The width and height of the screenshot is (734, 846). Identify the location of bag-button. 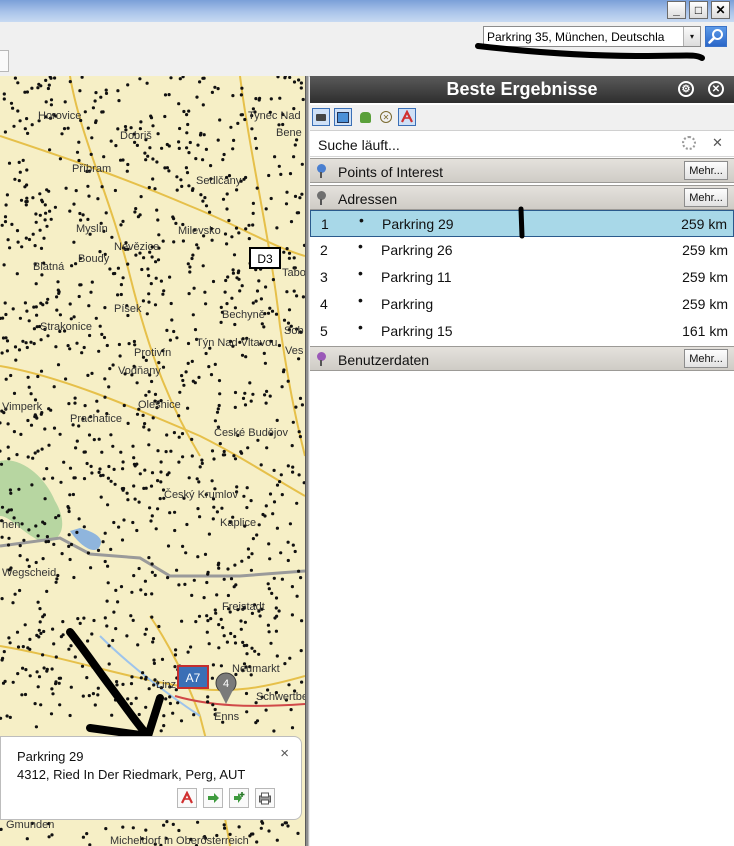
(365, 117).